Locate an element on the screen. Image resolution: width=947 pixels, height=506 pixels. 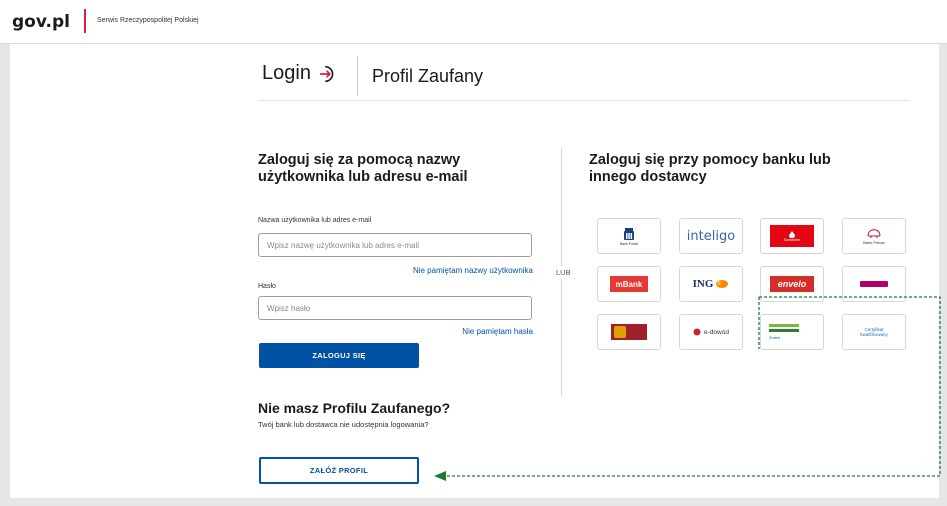
provider-mbank: mBank is located at coordinates (629, 284).